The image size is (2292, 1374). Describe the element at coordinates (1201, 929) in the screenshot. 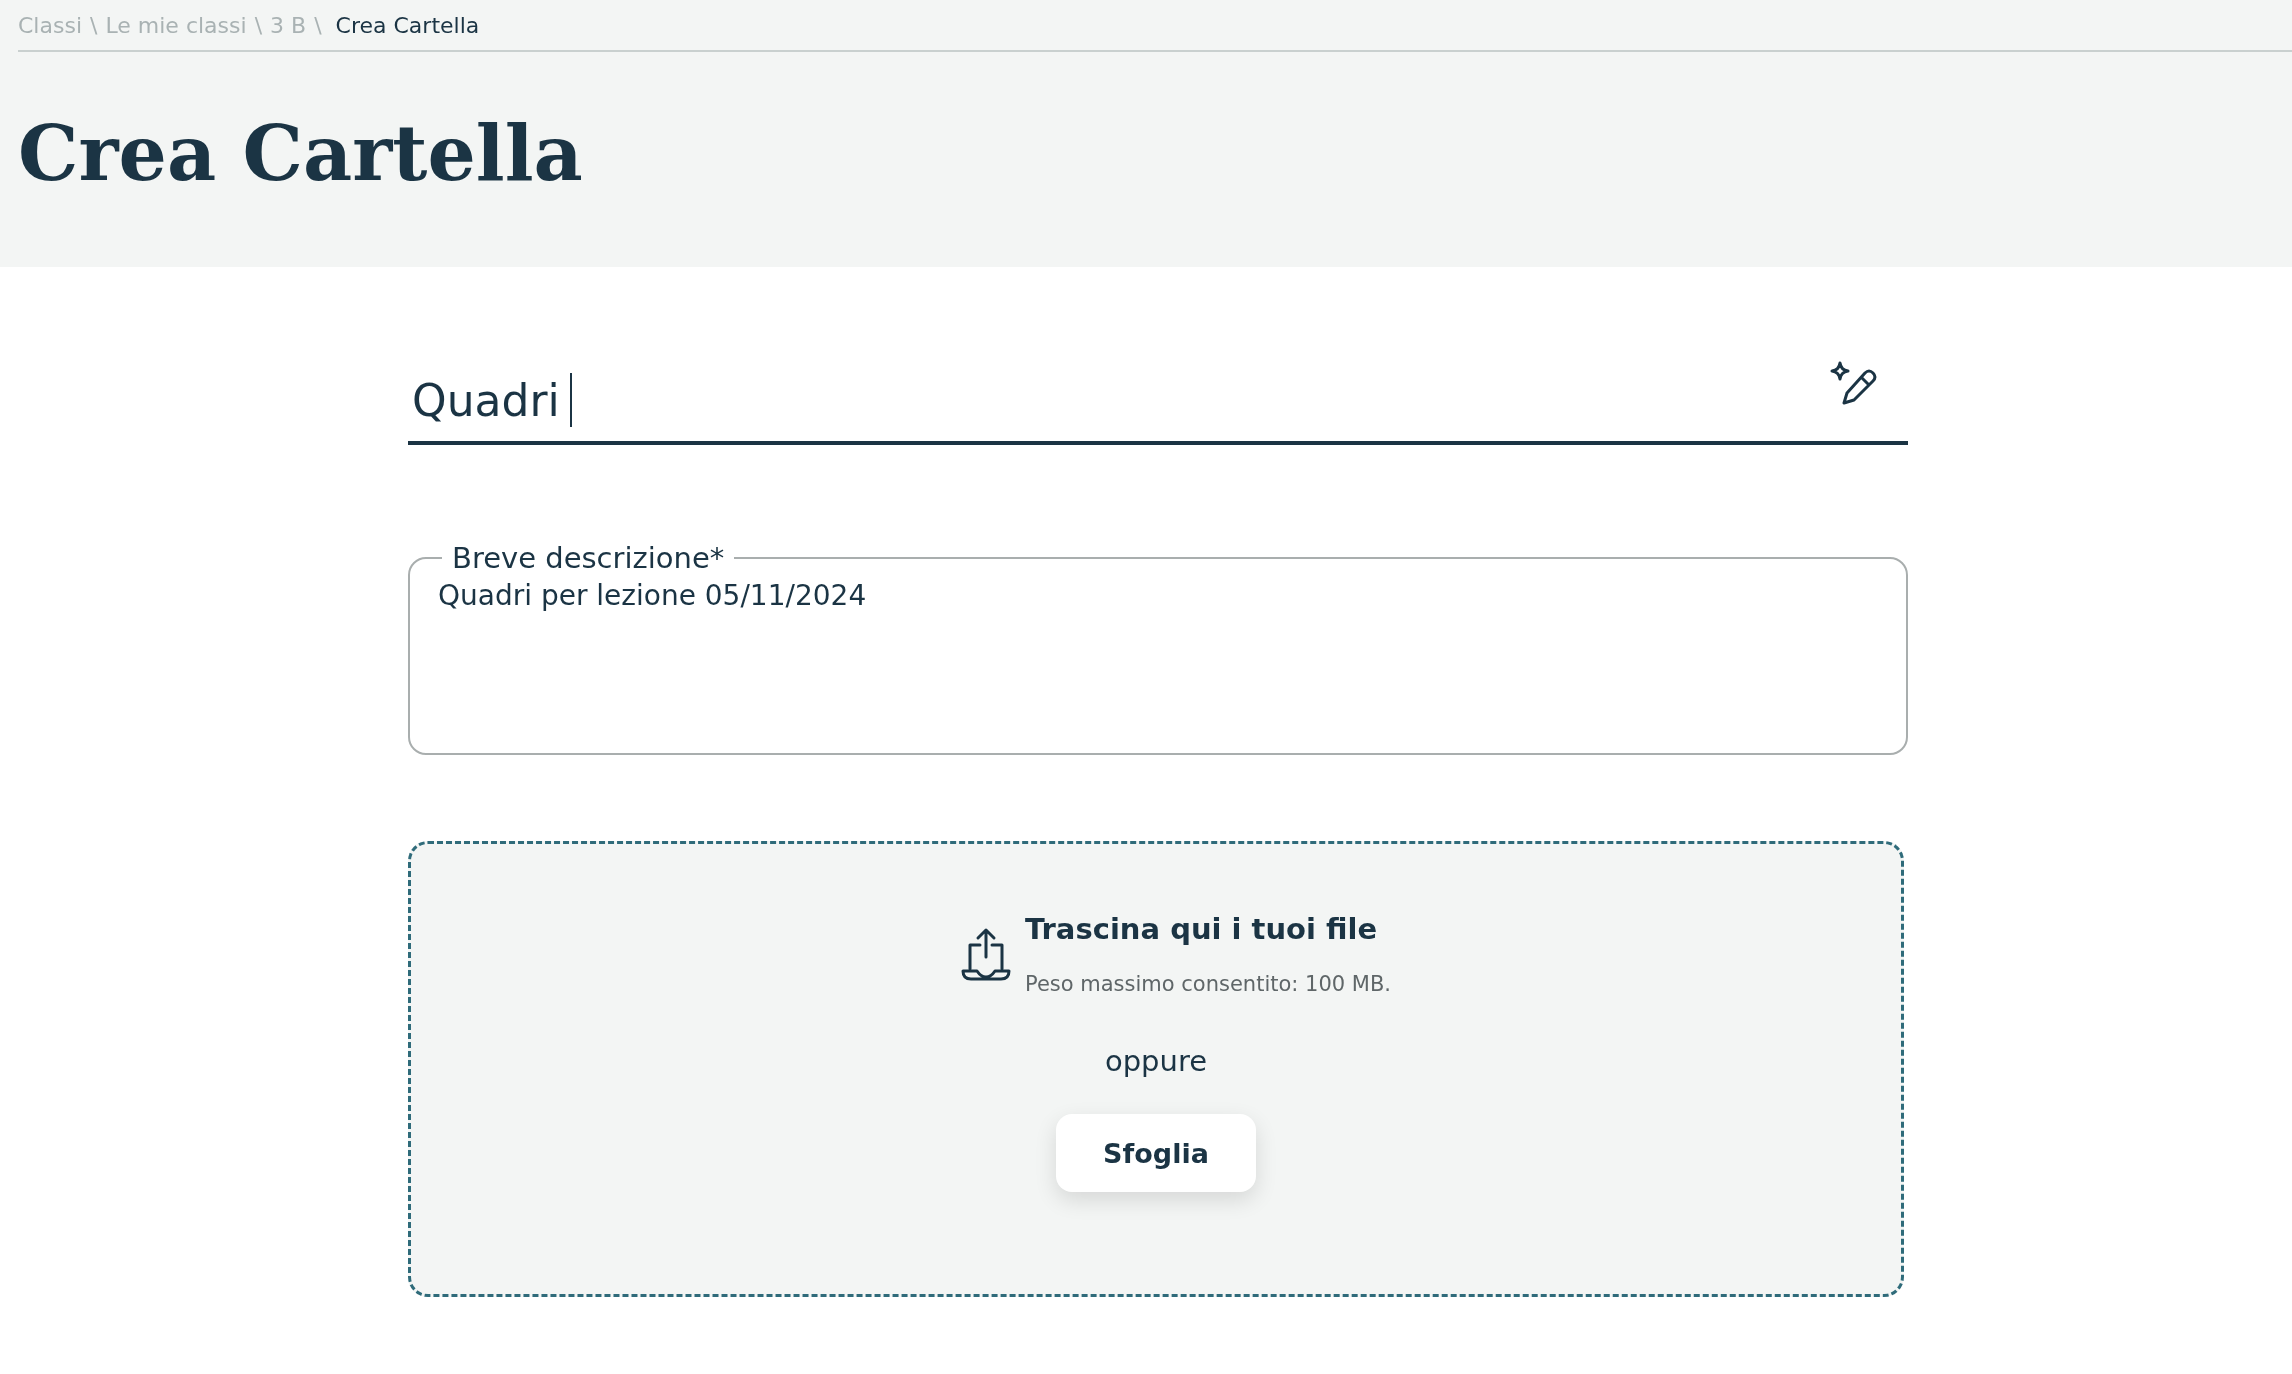

I see `dropzone-heading: Trascina qui i tuoi file` at that location.